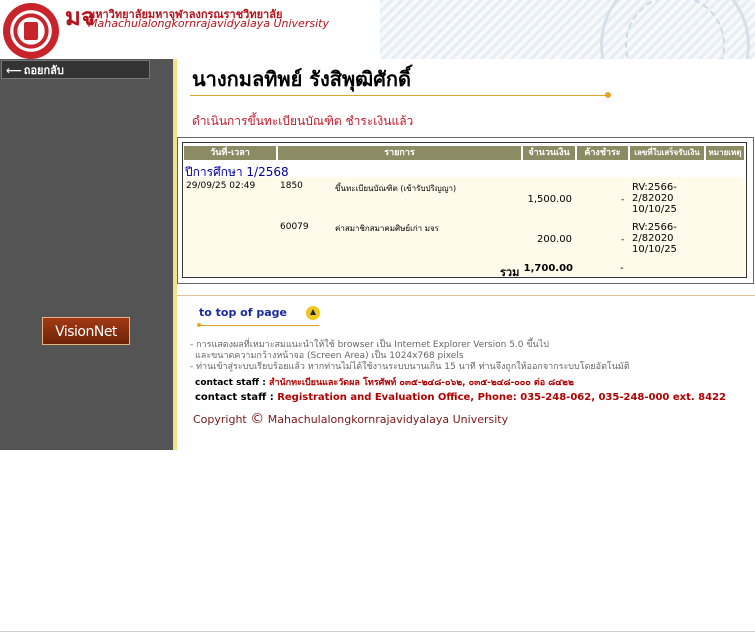 The image size is (755, 633). I want to click on column-header-note: หมายเหตุ, so click(725, 153).